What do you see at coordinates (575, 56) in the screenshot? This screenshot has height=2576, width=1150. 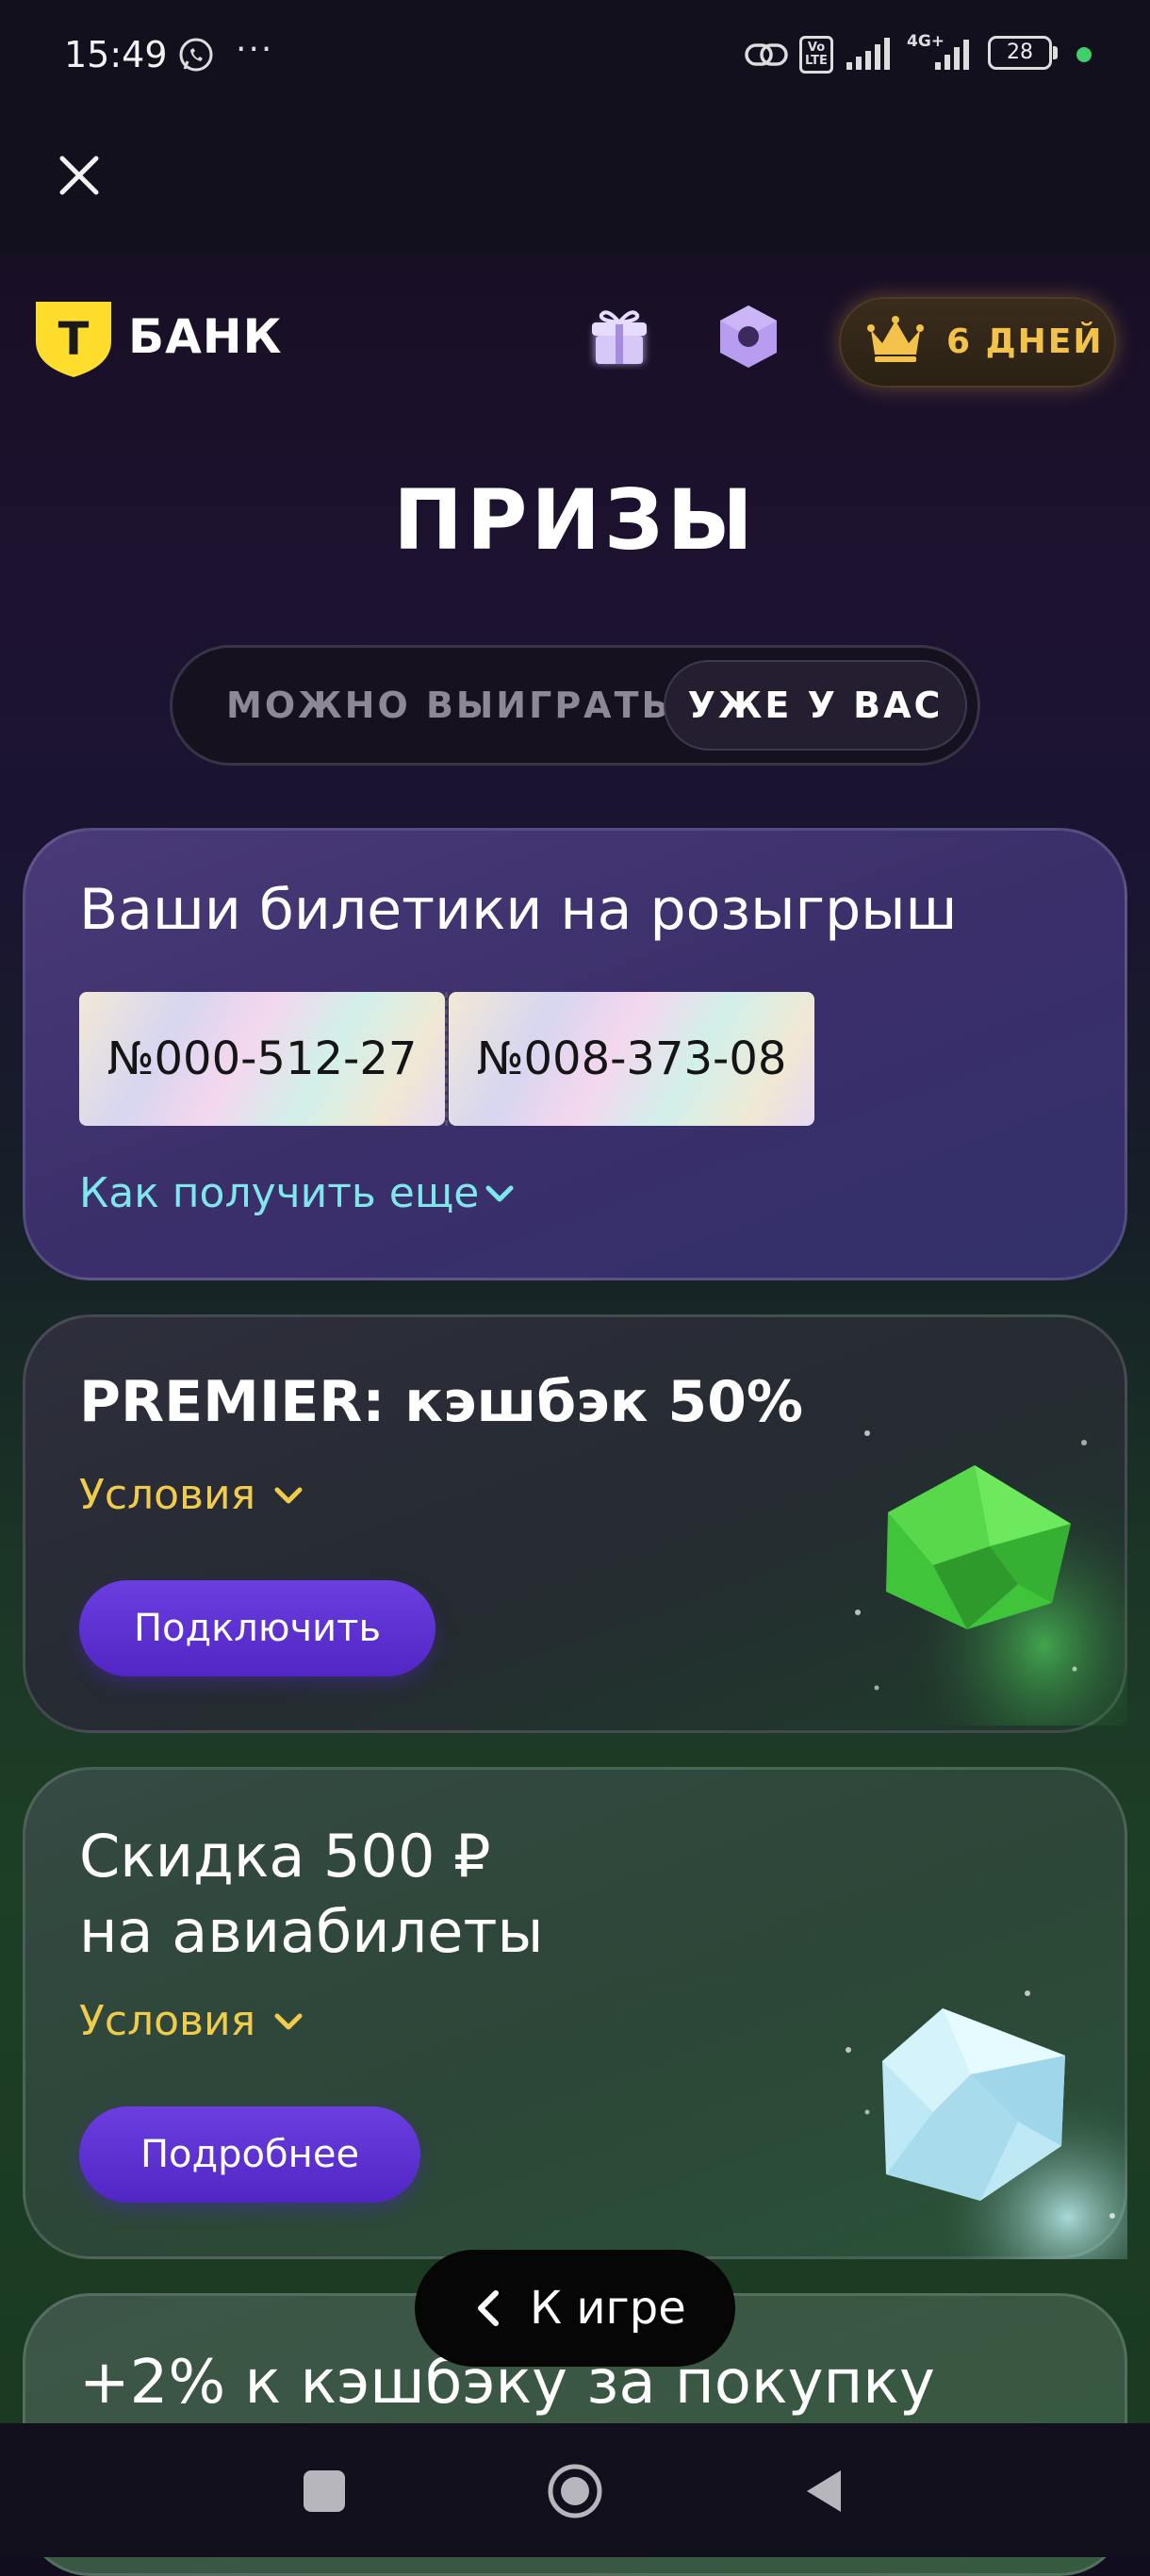 I see `status-bar` at bounding box center [575, 56].